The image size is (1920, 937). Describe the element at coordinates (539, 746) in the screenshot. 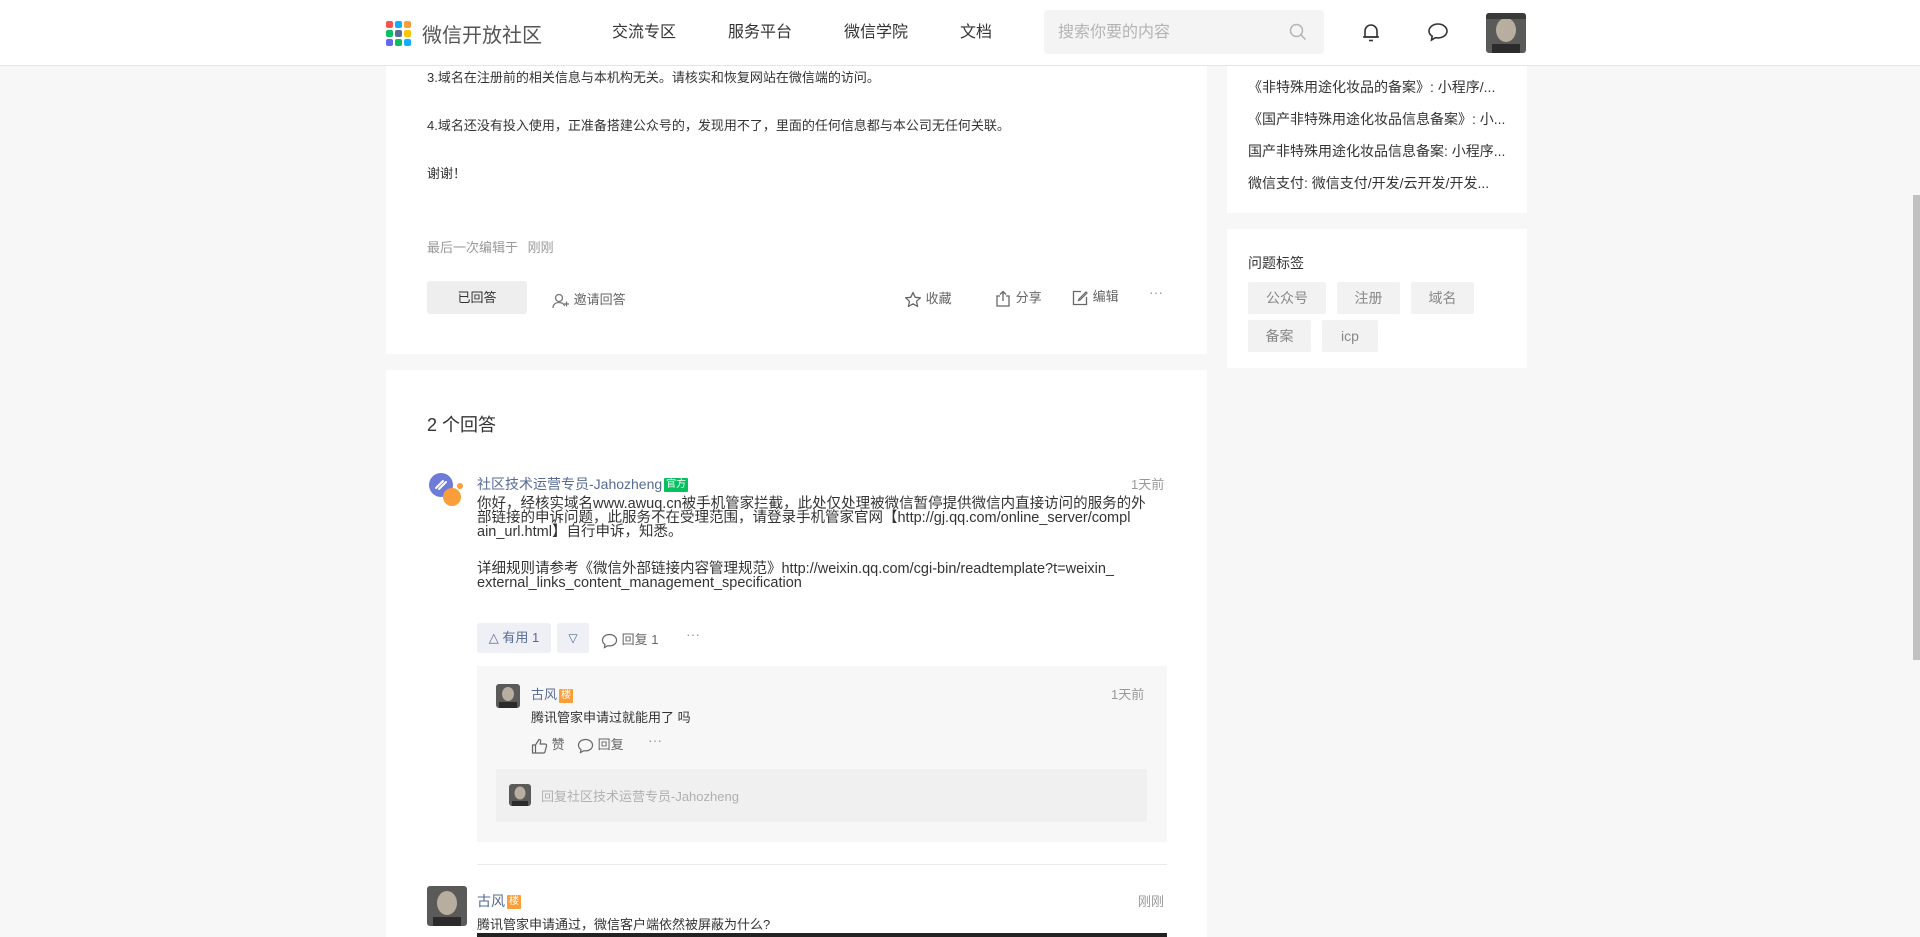

I see `thumbs-up-icon` at that location.